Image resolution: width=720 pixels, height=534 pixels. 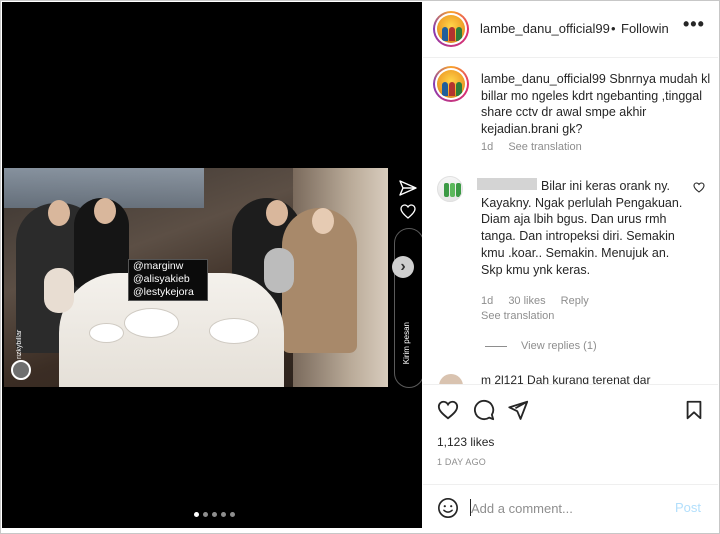 I want to click on caption-meta: 1d See translation, so click(x=531, y=147).